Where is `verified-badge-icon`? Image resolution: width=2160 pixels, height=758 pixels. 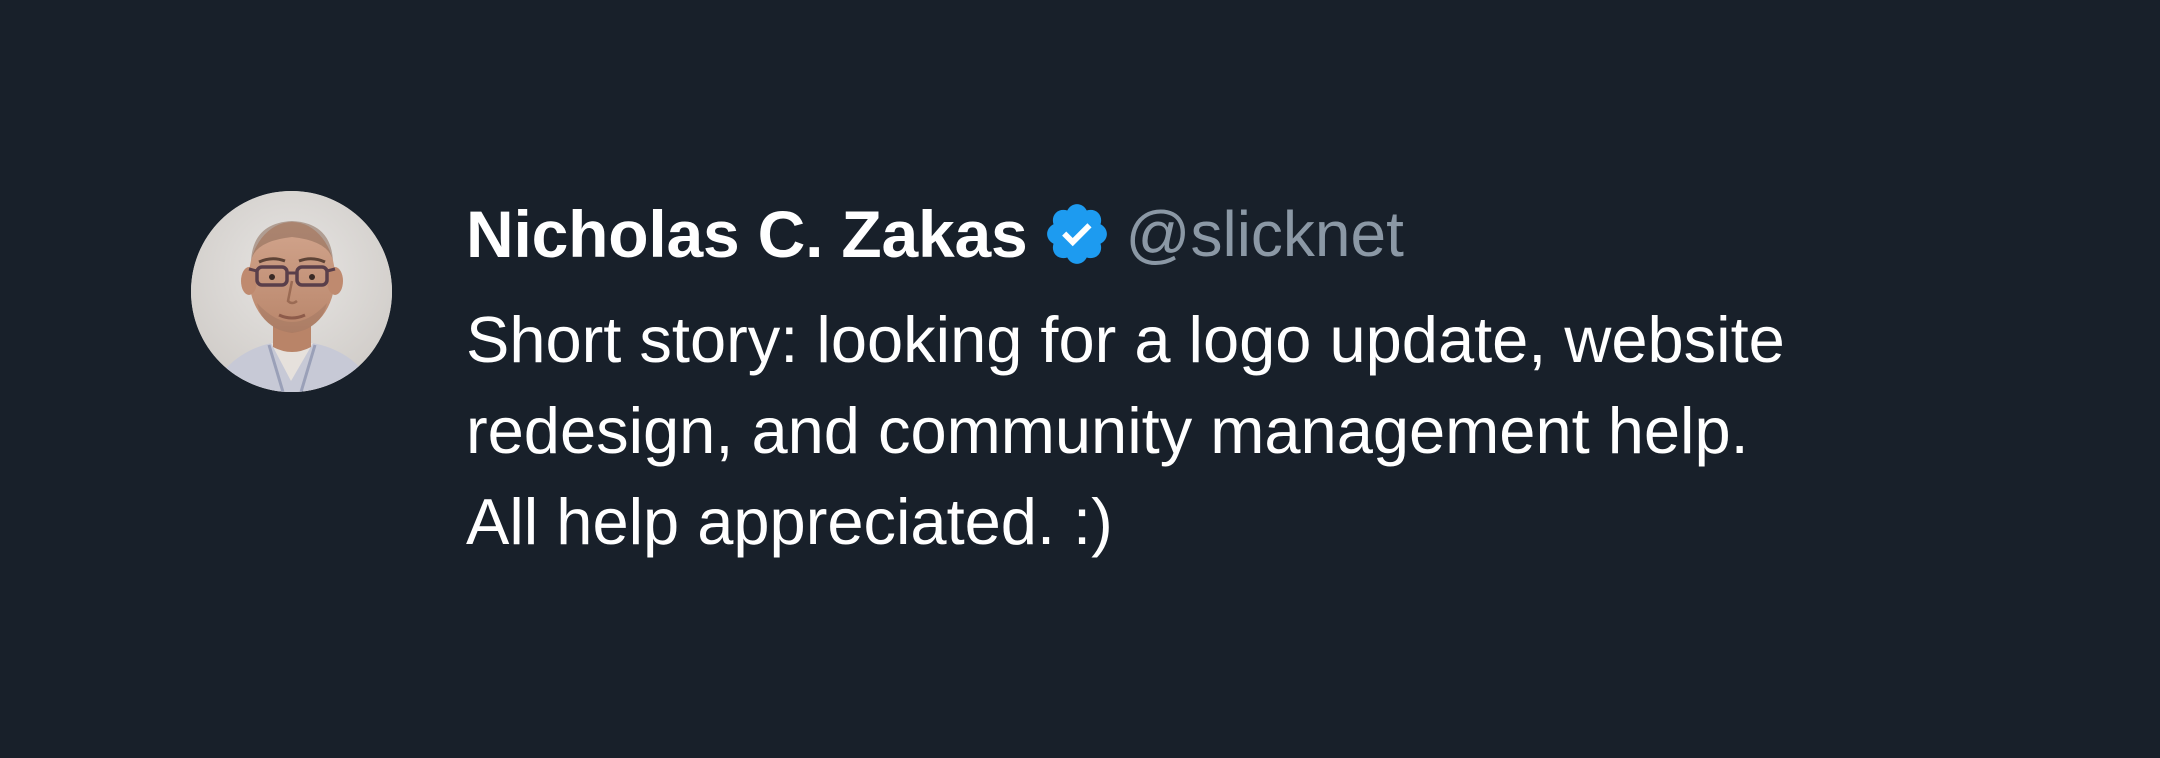 verified-badge-icon is located at coordinates (1077, 234).